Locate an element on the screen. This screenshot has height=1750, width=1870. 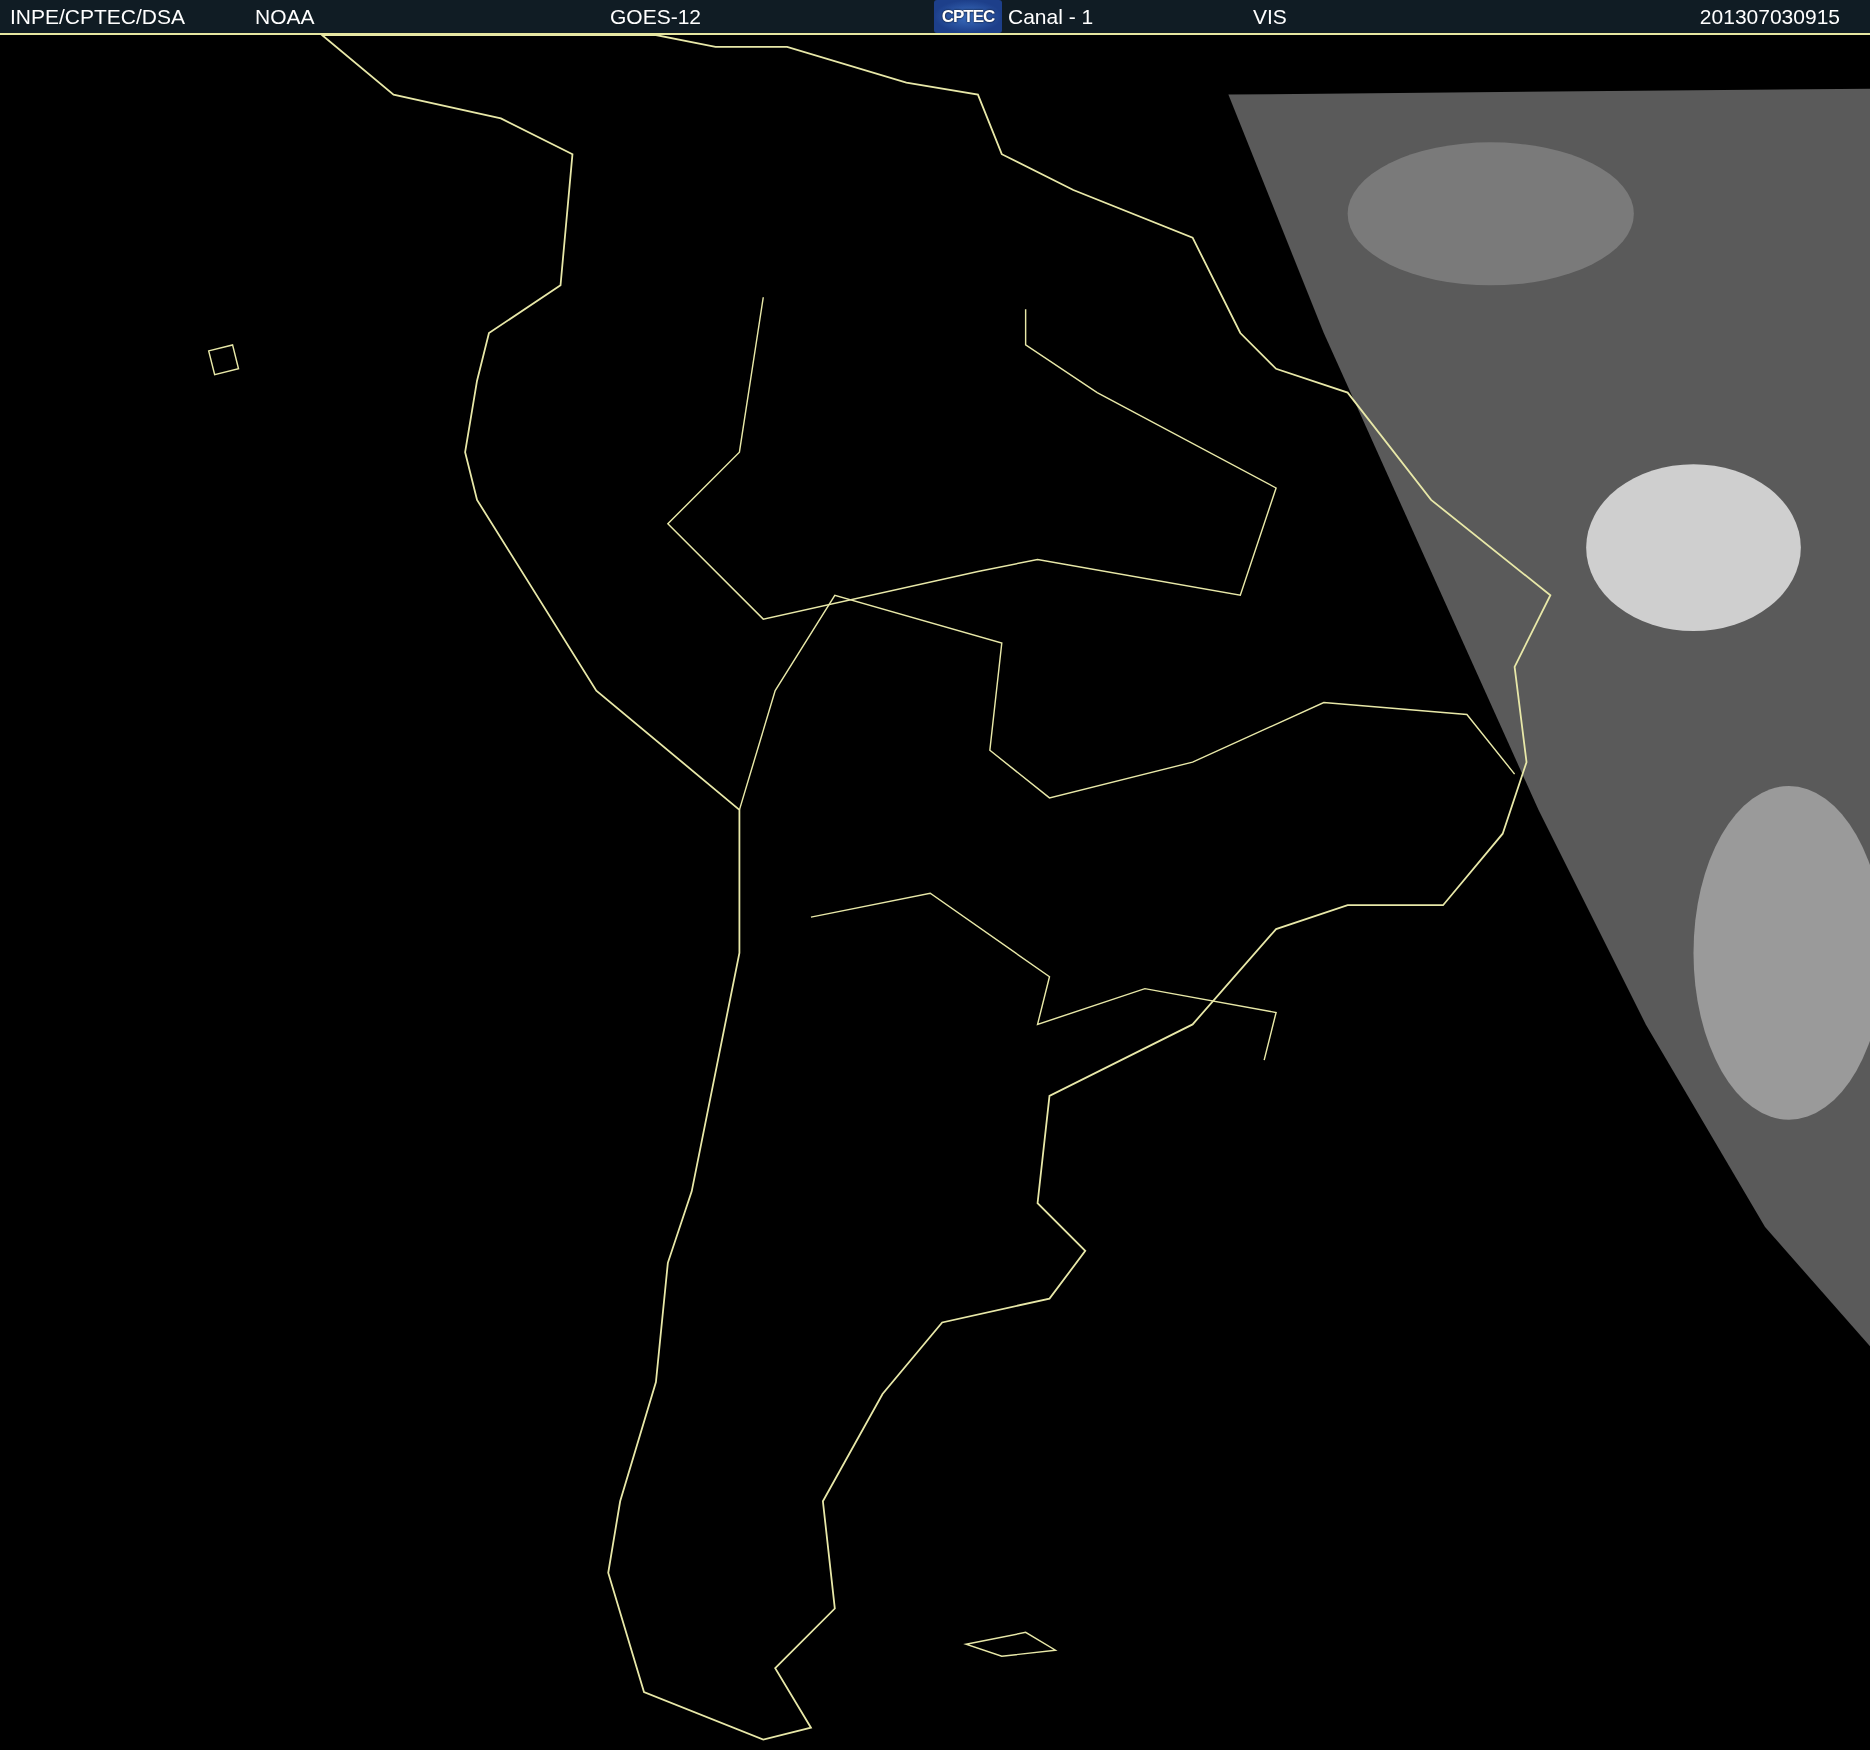
source-label: INPE/CPTEC/DSA is located at coordinates (98, 16).